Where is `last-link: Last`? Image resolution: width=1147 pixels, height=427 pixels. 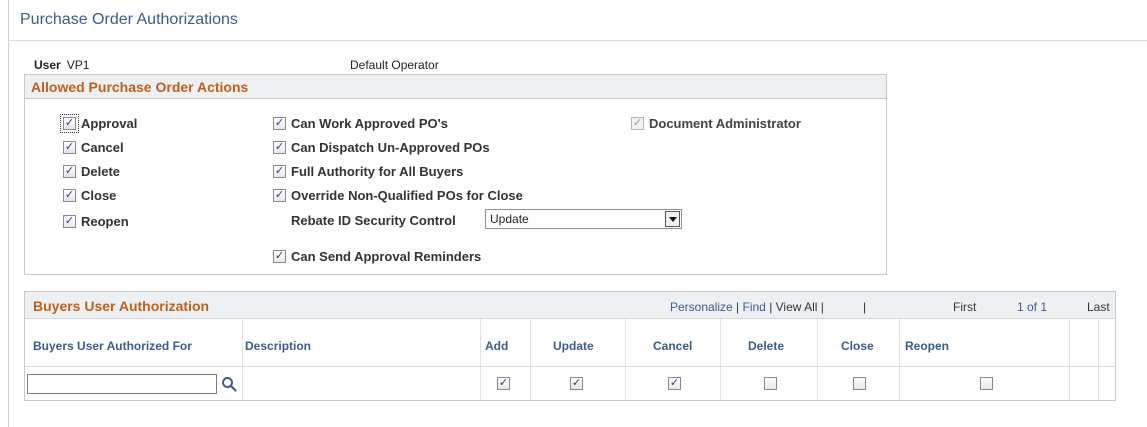 last-link: Last is located at coordinates (1098, 307).